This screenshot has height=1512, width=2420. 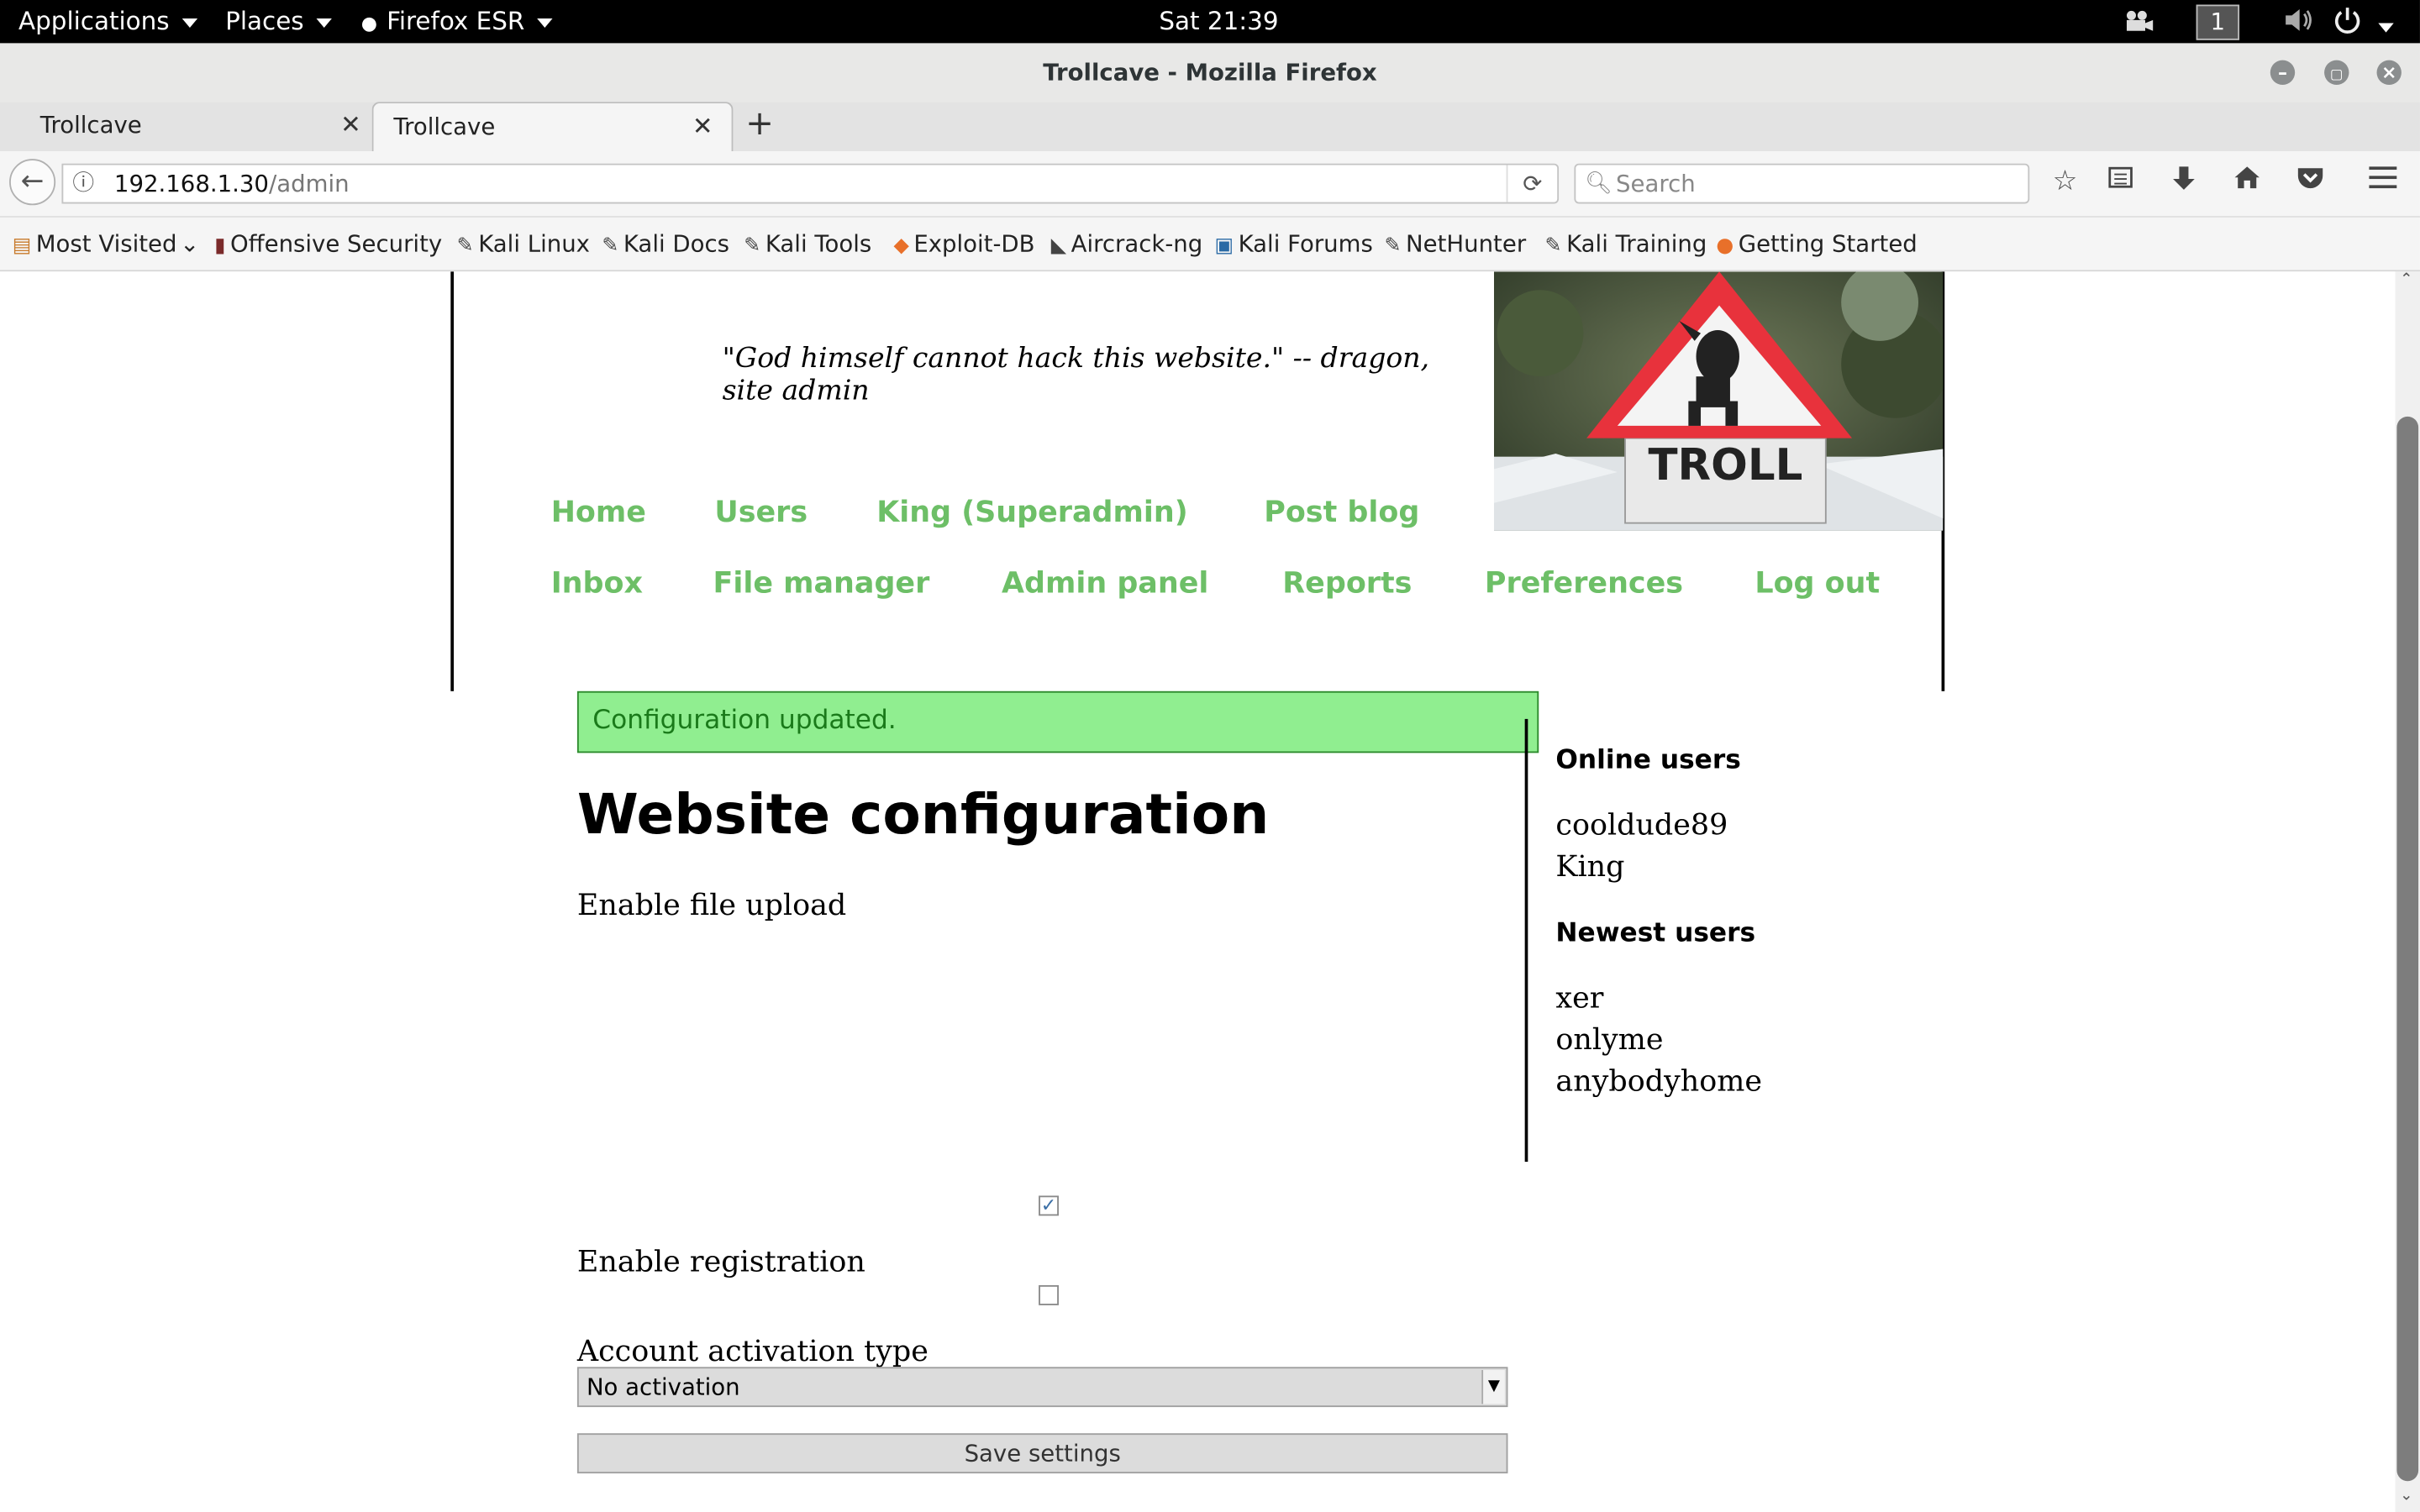 I want to click on folder-icon: ▤, so click(x=22, y=246).